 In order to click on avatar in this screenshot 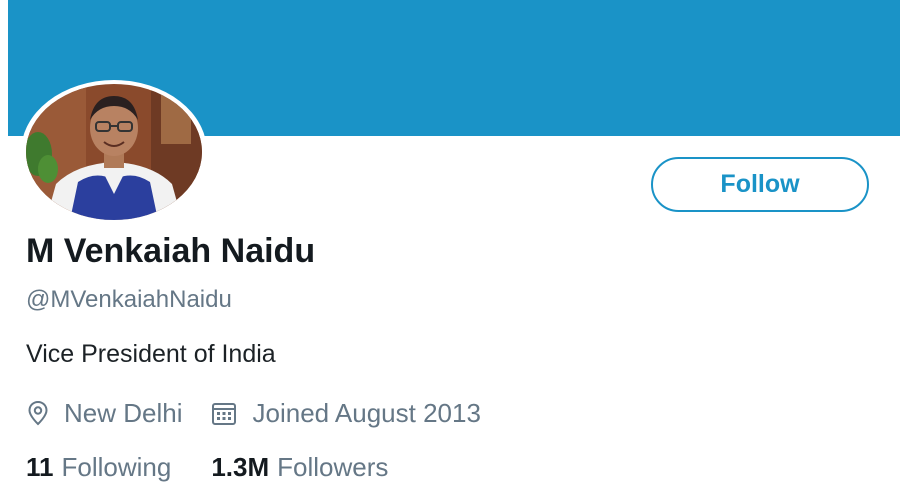, I will do `click(114, 152)`.